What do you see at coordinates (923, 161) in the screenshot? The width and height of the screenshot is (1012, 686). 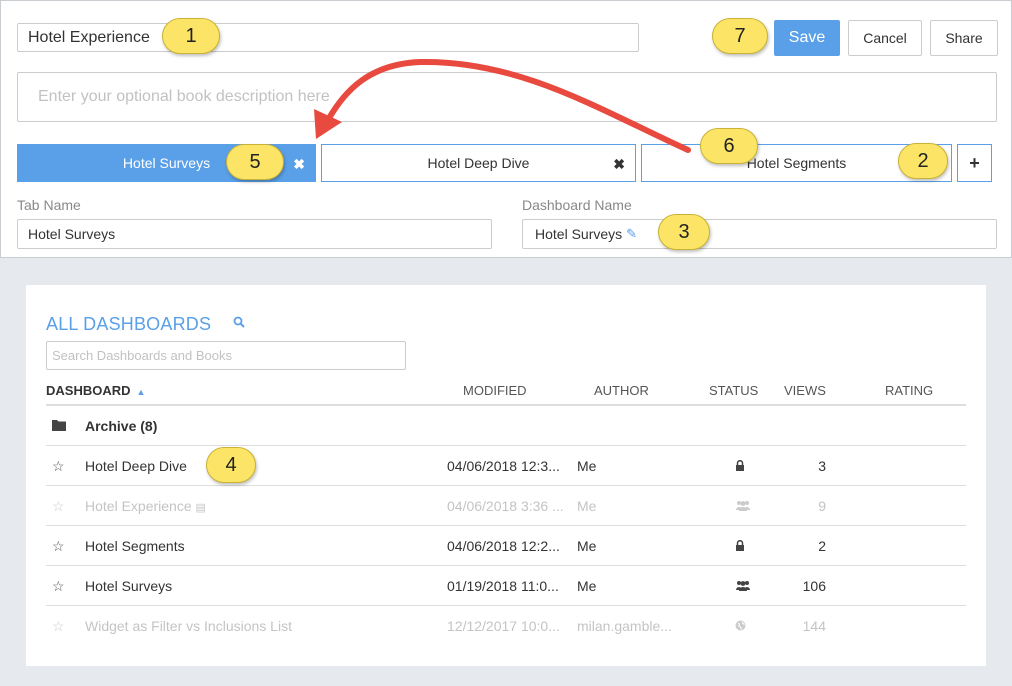 I see `callout-badge-2: 2` at bounding box center [923, 161].